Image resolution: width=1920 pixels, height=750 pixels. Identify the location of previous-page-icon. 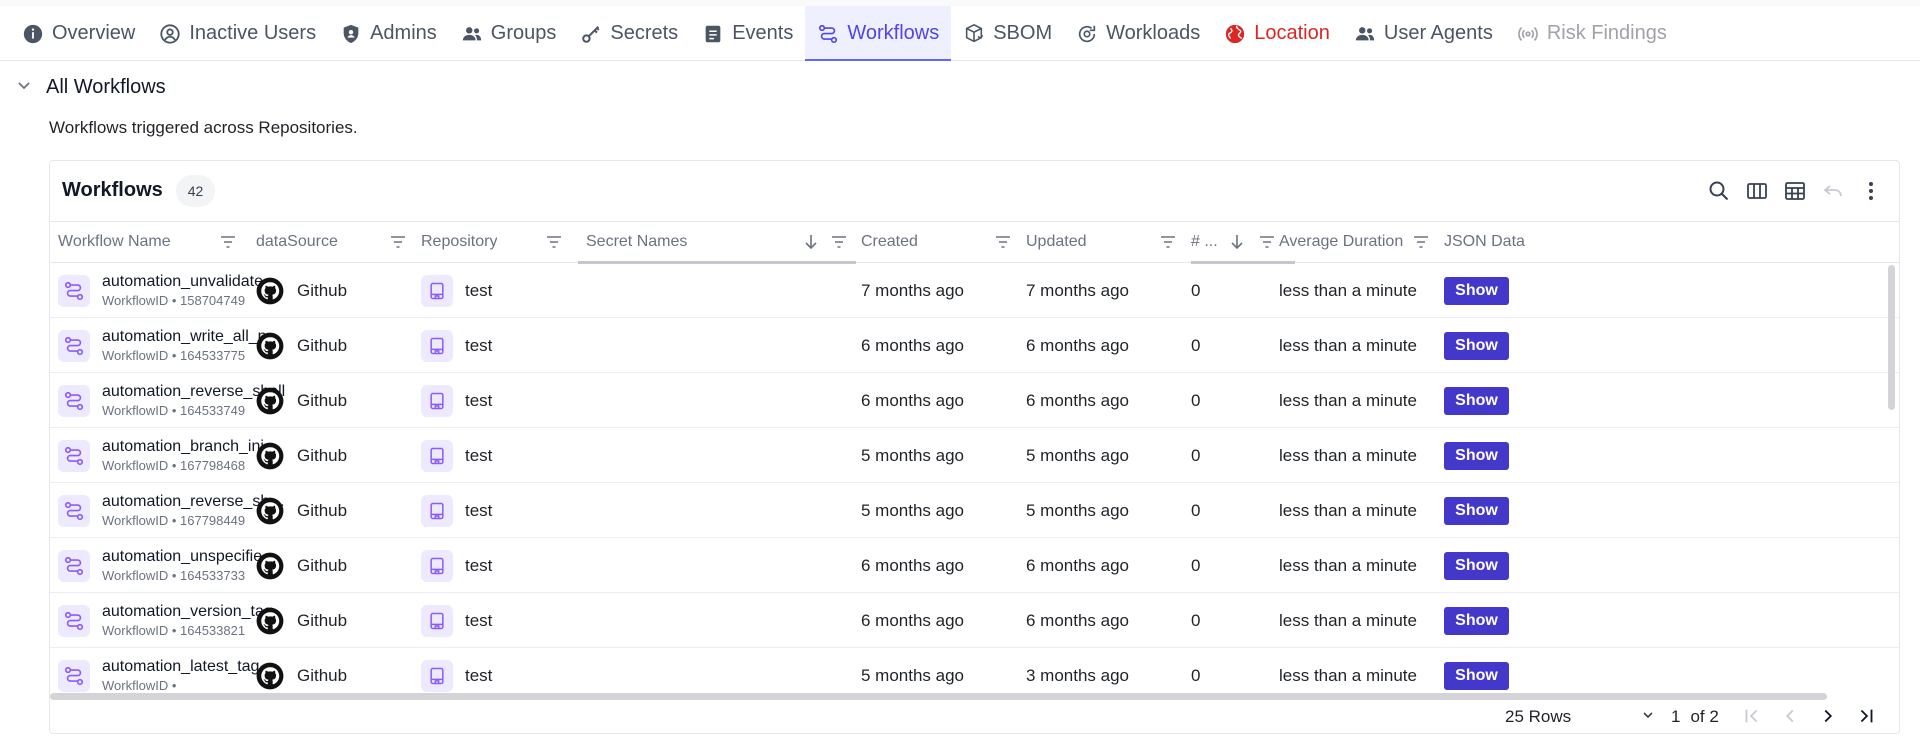
(1790, 716).